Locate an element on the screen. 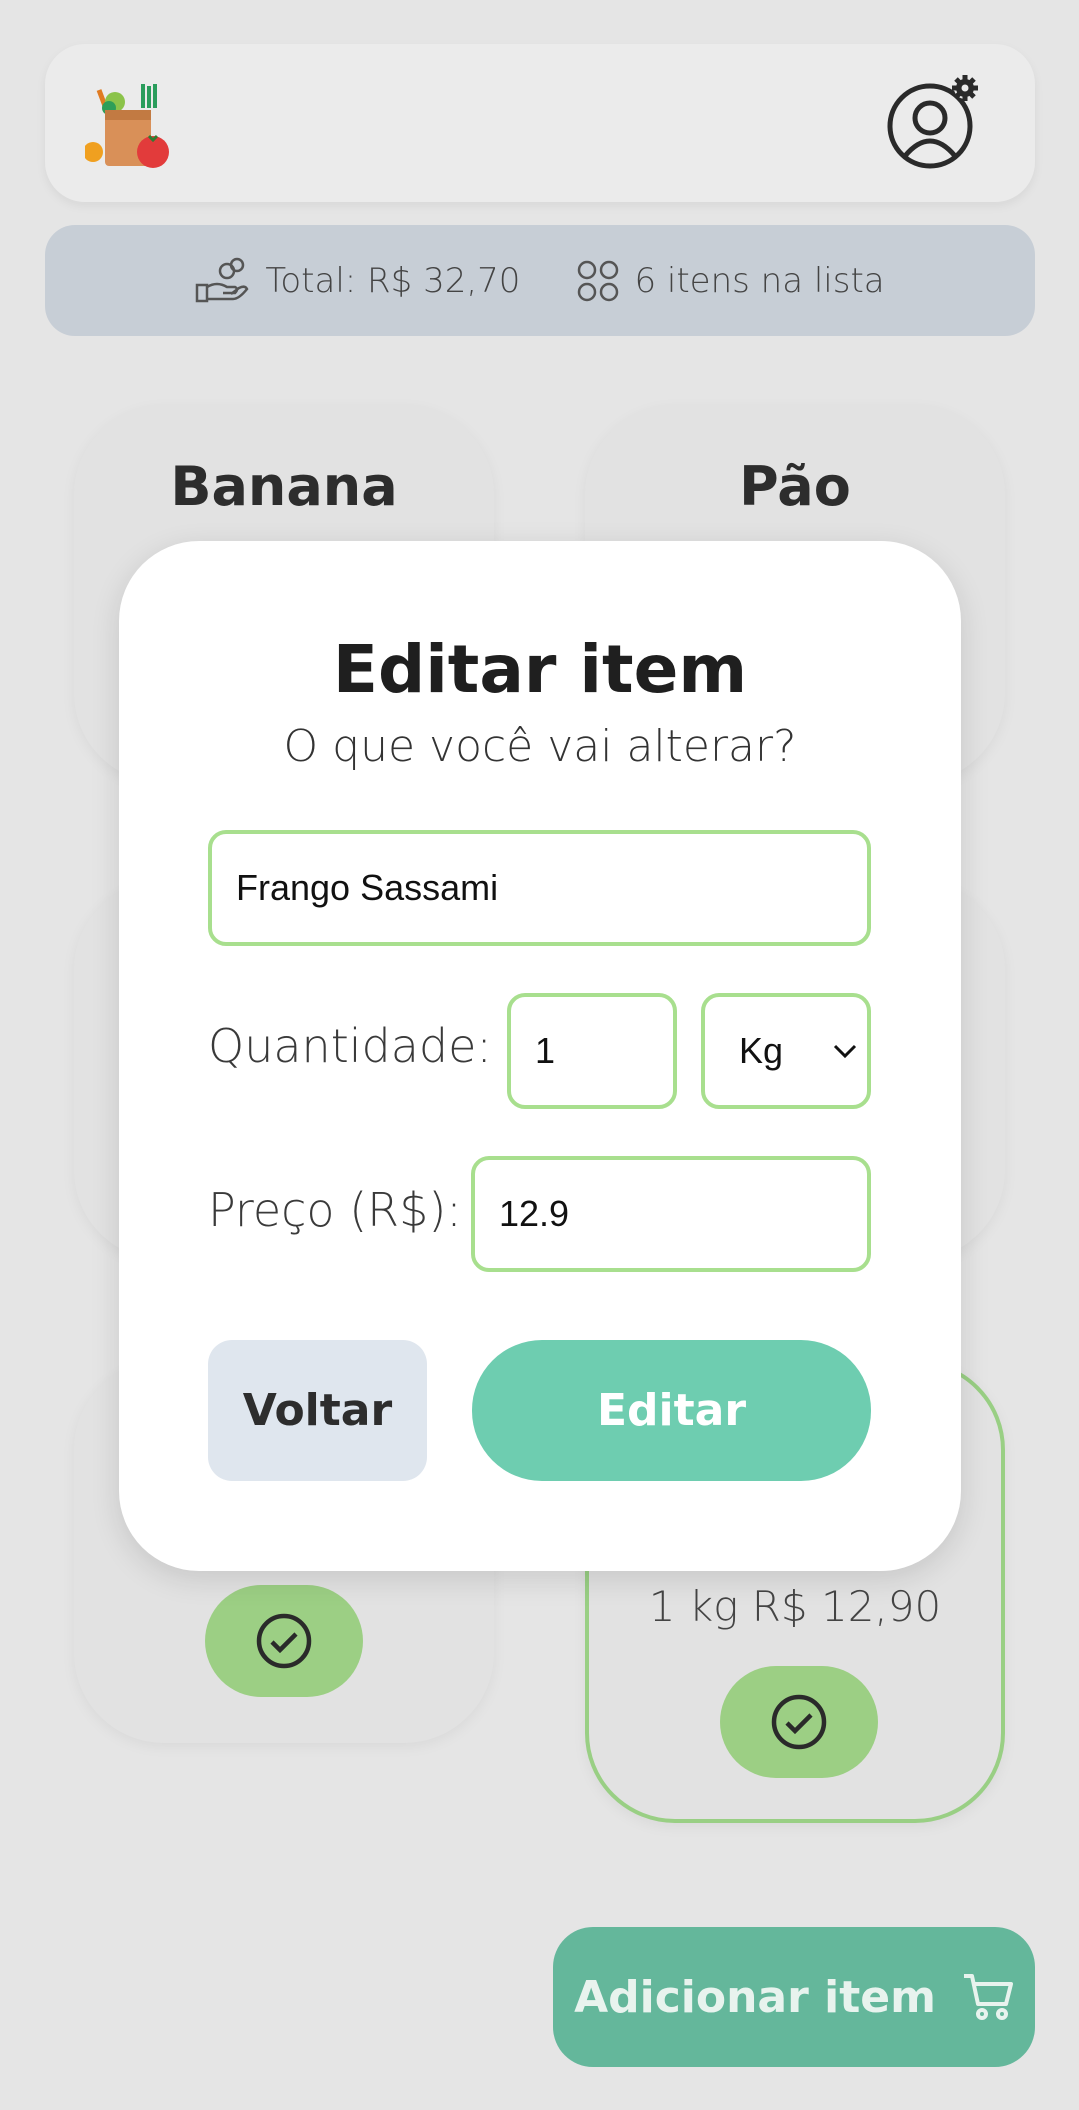 This screenshot has height=2110, width=1079. edit-button-label: Editar is located at coordinates (671, 1410).